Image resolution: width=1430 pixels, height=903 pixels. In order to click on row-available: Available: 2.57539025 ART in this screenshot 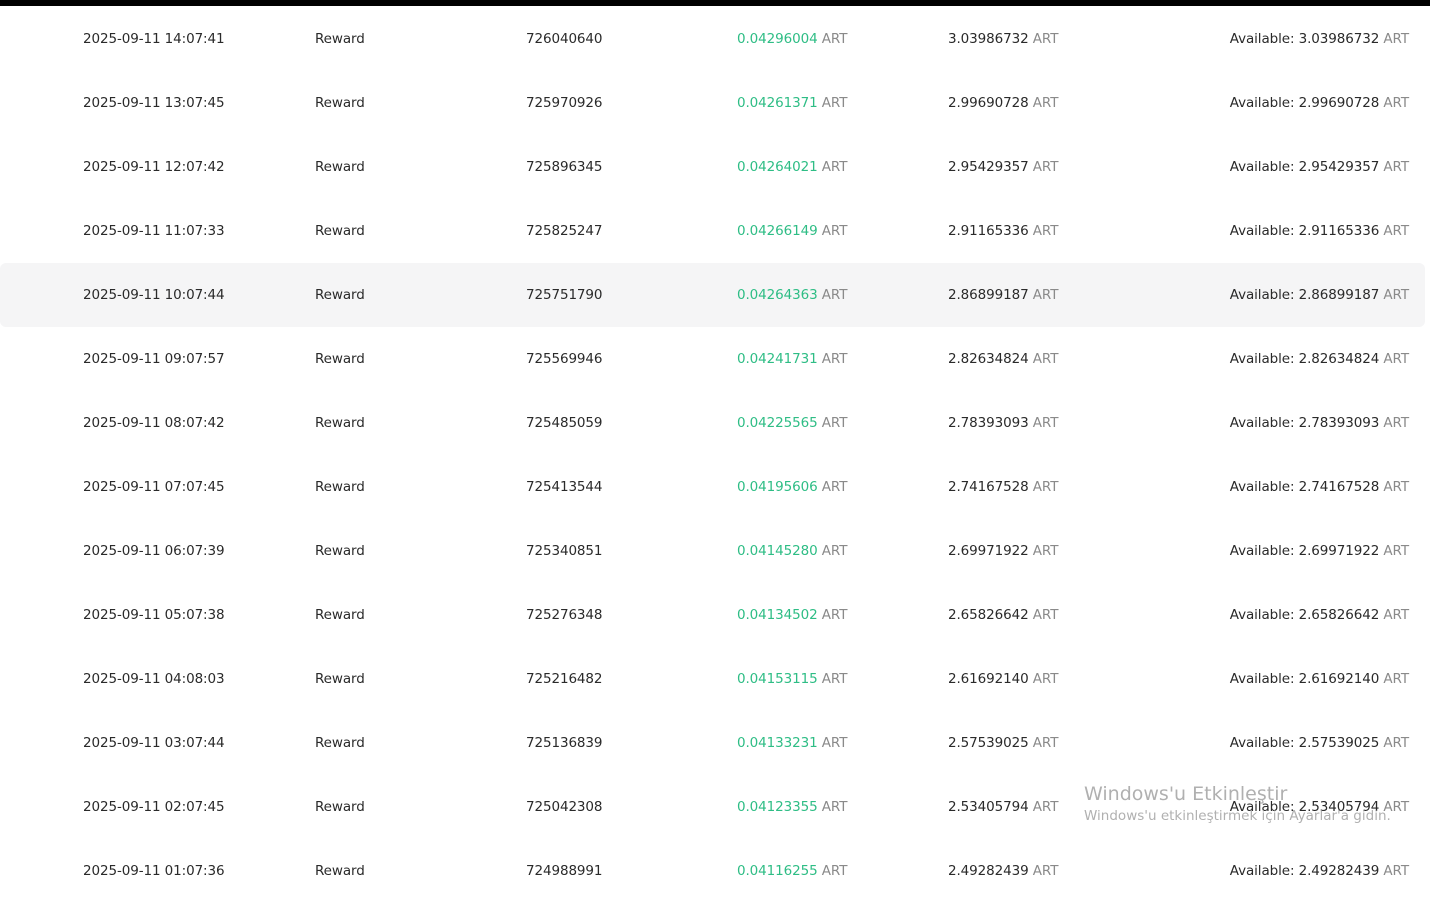, I will do `click(1319, 743)`.